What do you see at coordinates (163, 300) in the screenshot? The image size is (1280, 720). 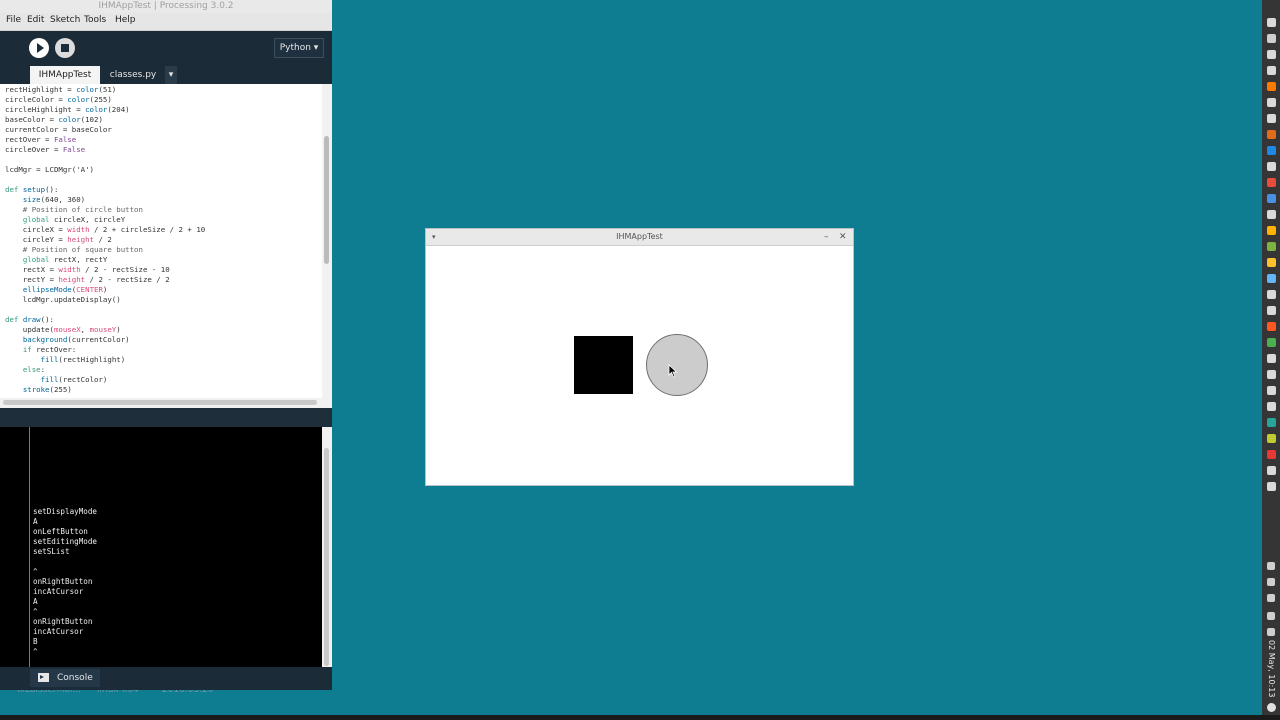 I see `code-line: lcdMgr.updateDisplay()` at bounding box center [163, 300].